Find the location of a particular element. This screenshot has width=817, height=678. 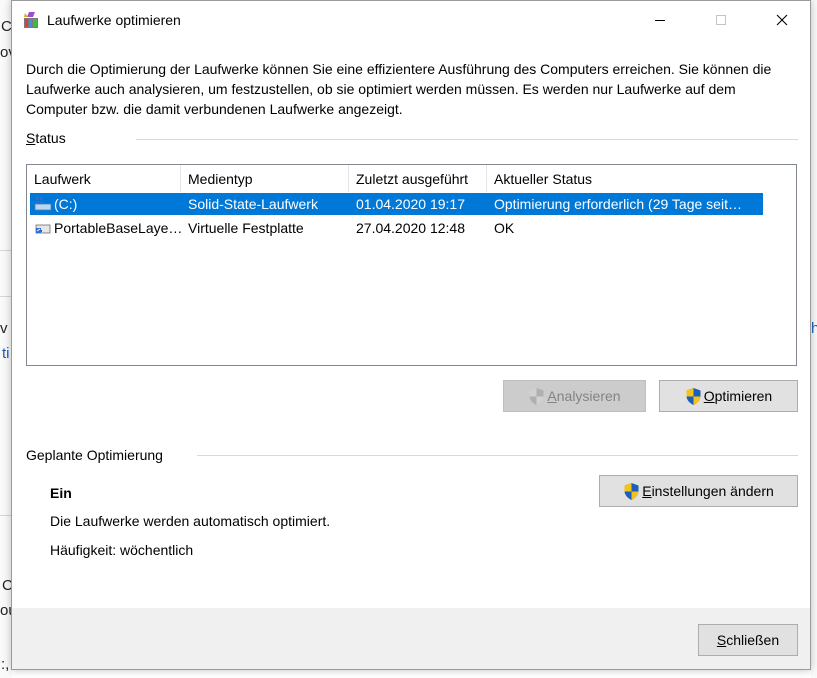

last-run: 01.04.2020 19:17 is located at coordinates (410, 204).